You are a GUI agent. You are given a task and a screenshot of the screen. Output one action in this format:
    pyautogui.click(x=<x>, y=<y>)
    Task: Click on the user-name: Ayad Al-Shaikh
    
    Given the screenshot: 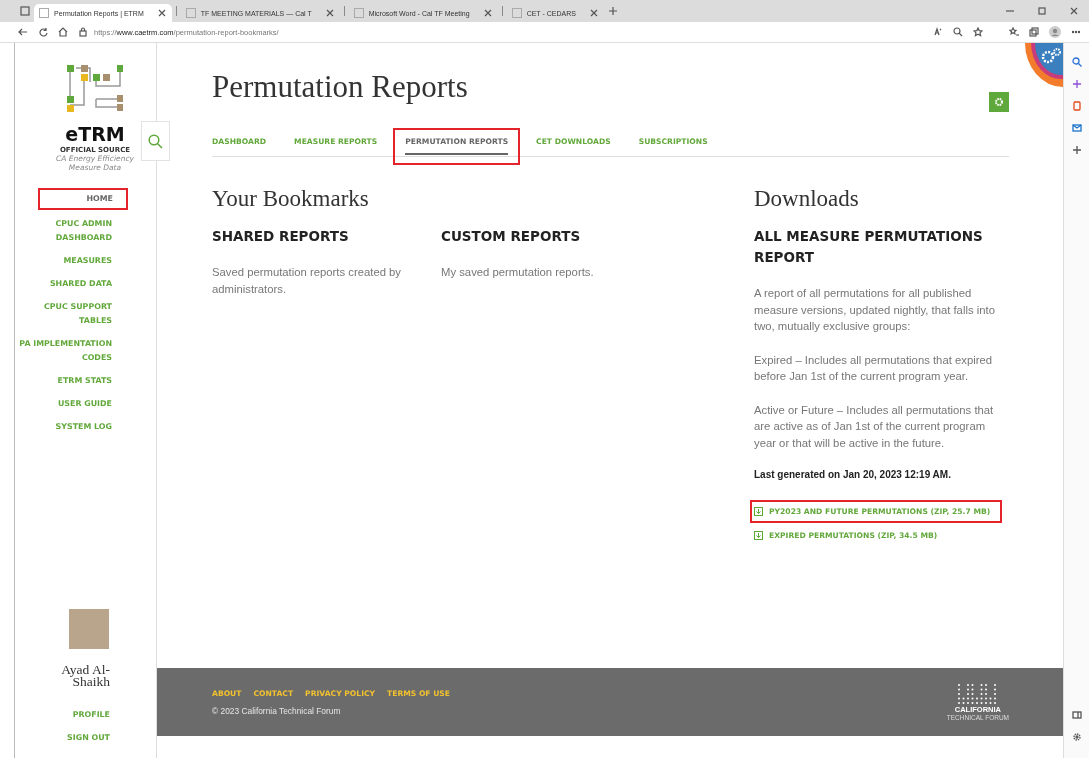 What is the action you would take?
    pyautogui.click(x=85, y=676)
    